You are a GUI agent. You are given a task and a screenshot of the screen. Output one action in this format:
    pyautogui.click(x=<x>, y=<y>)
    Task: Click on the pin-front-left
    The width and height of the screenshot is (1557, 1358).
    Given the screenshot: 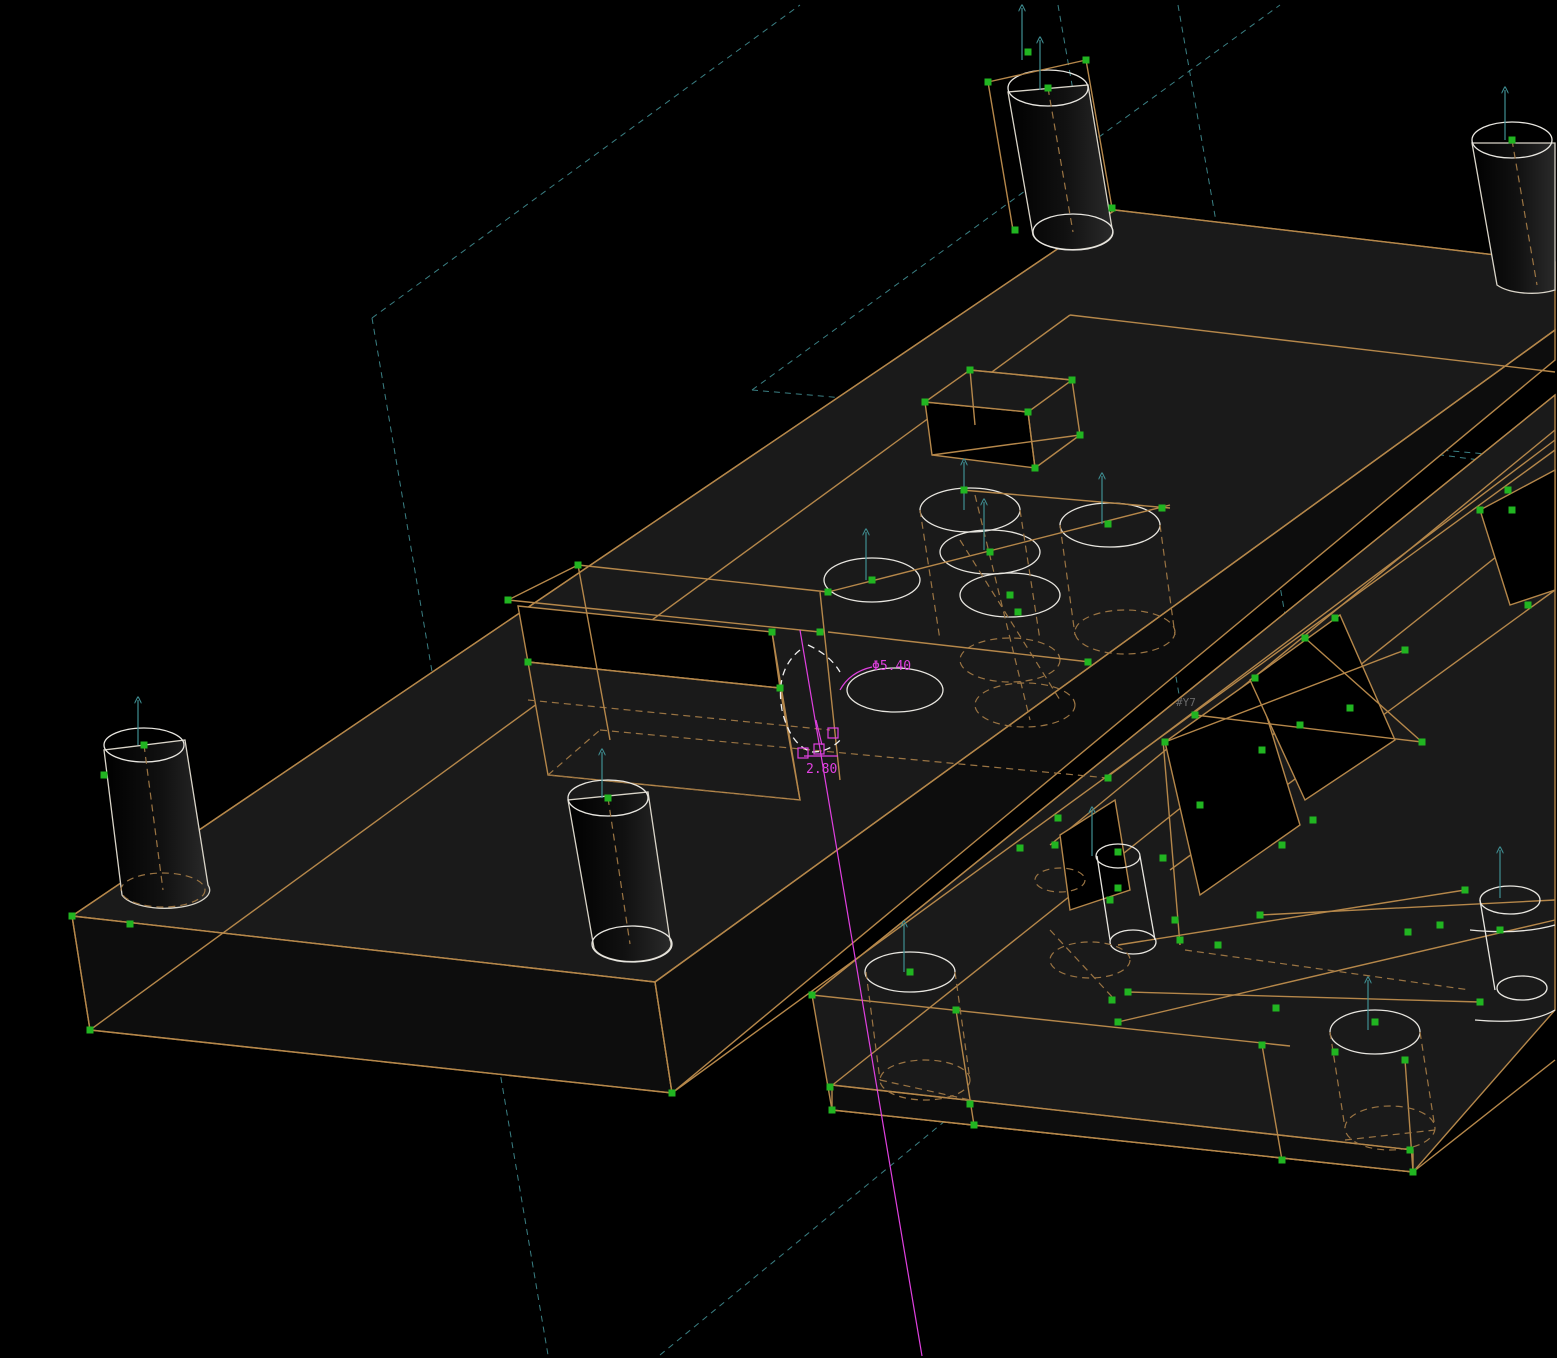 What is the action you would take?
    pyautogui.click(x=157, y=818)
    